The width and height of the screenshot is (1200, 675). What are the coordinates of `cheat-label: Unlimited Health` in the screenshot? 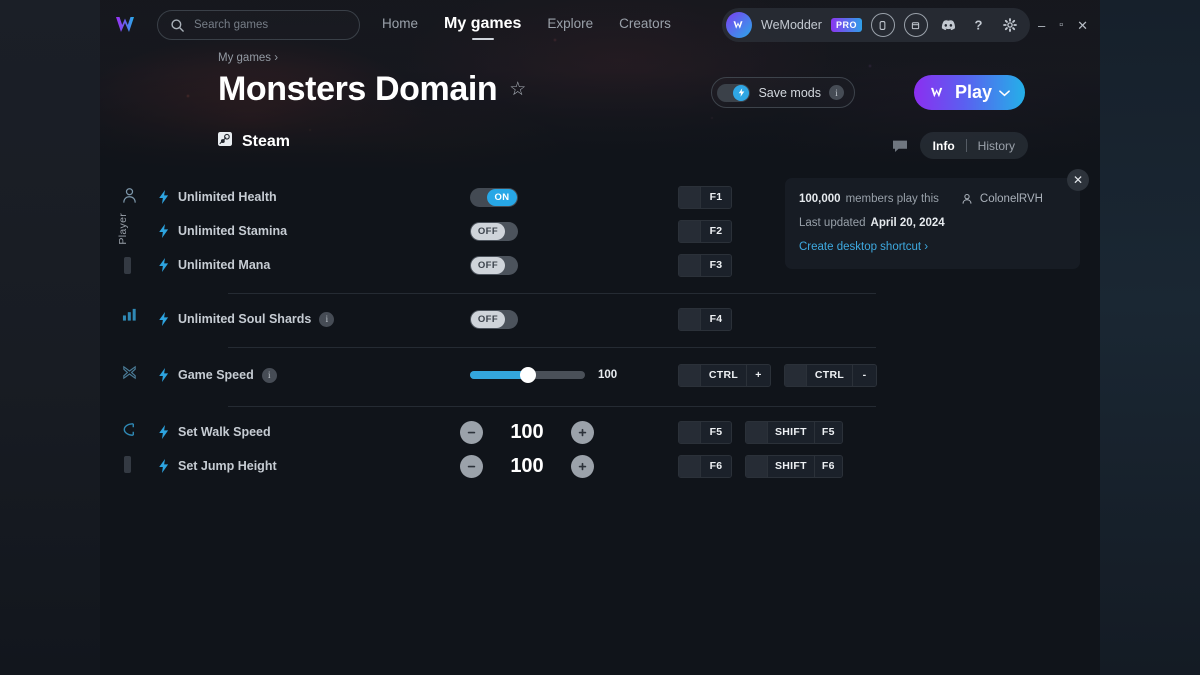 It's located at (227, 197).